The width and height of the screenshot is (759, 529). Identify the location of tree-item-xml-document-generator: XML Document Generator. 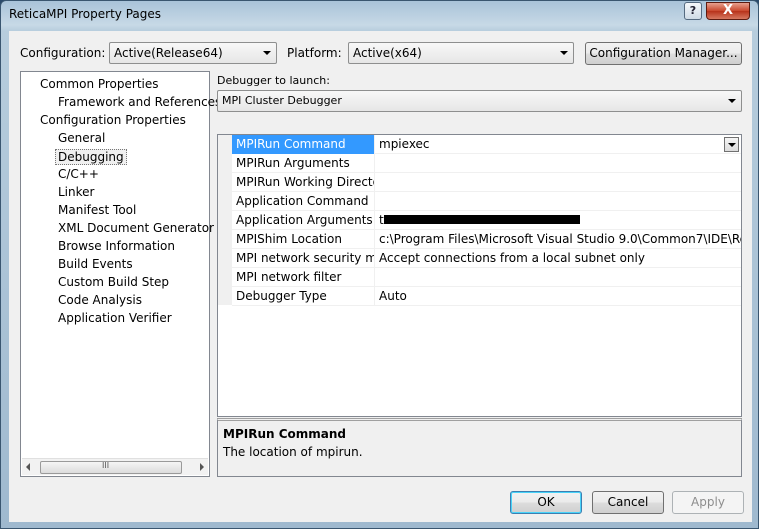
(136, 228).